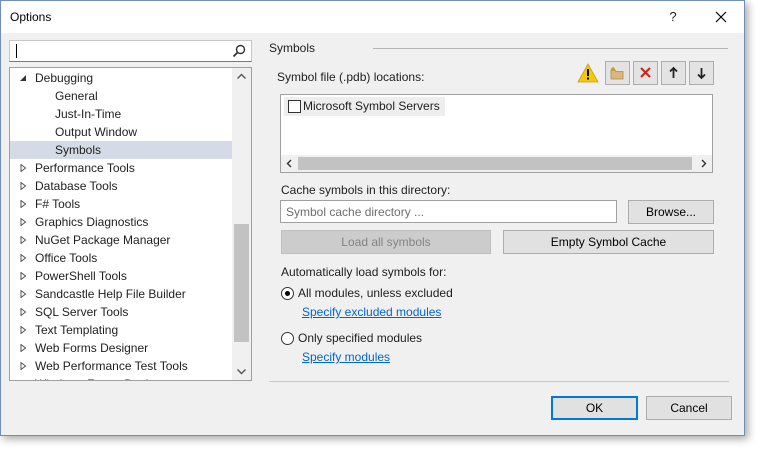  Describe the element at coordinates (96, 132) in the screenshot. I see `tree-item-label: Output Window` at that location.